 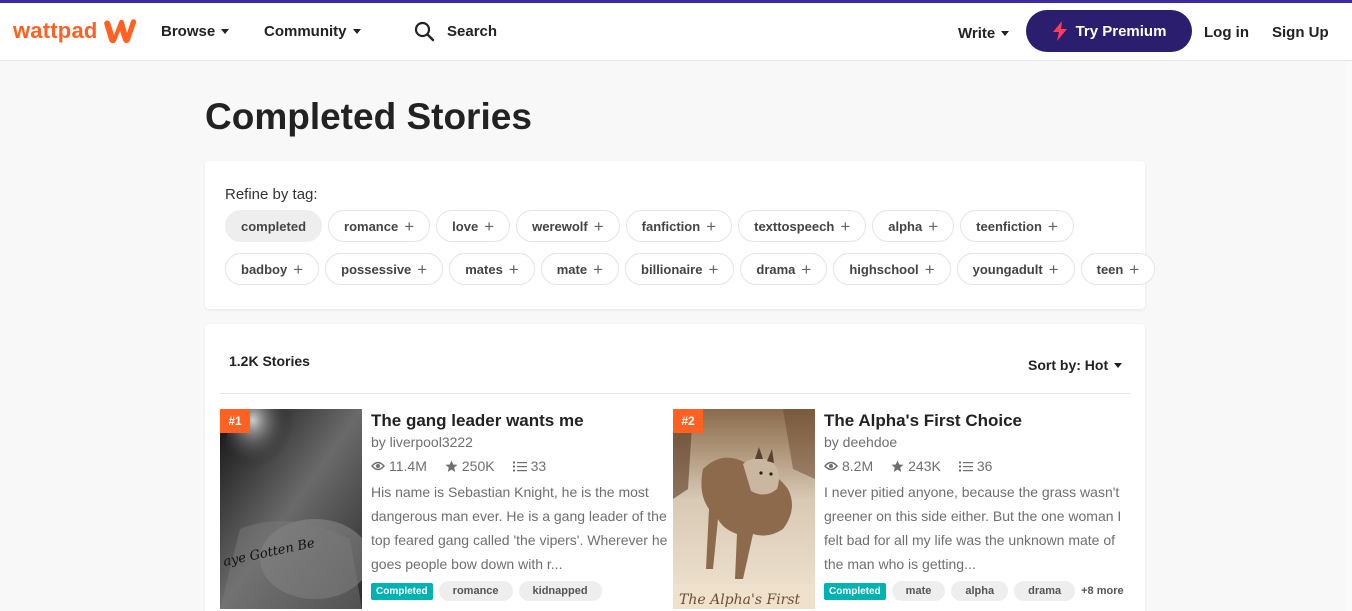 I want to click on story-cover-image: aye Gotten Be #1, so click(x=291, y=509).